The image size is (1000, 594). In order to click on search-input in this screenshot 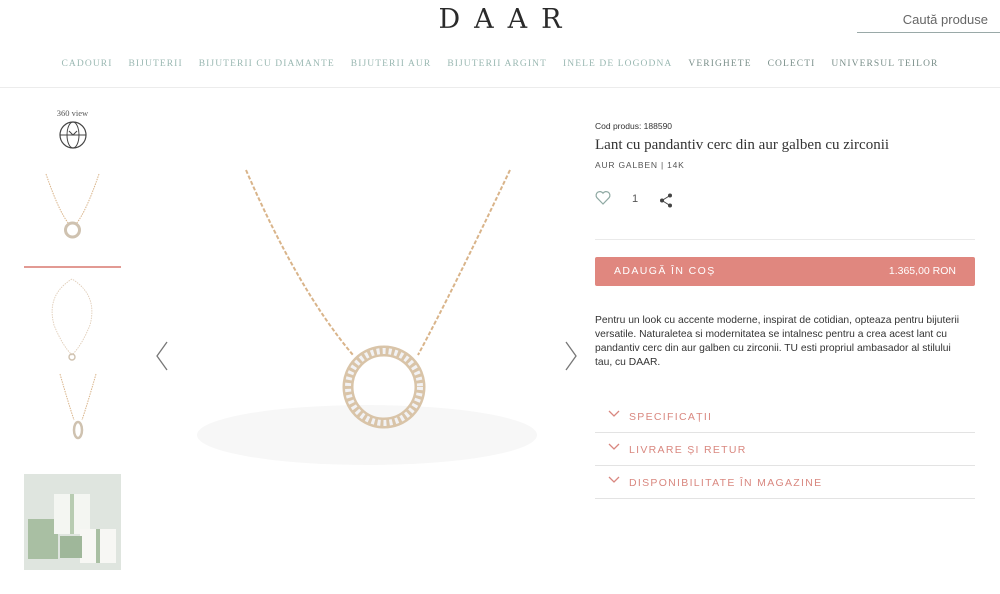, I will do `click(928, 19)`.